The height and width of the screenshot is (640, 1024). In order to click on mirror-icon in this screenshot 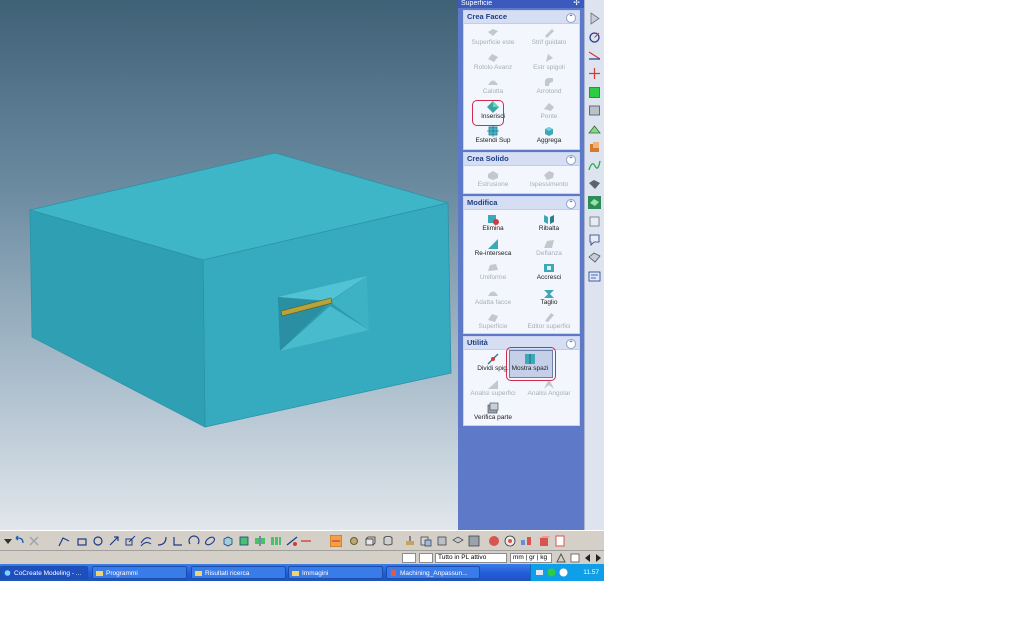, I will do `click(260, 541)`.